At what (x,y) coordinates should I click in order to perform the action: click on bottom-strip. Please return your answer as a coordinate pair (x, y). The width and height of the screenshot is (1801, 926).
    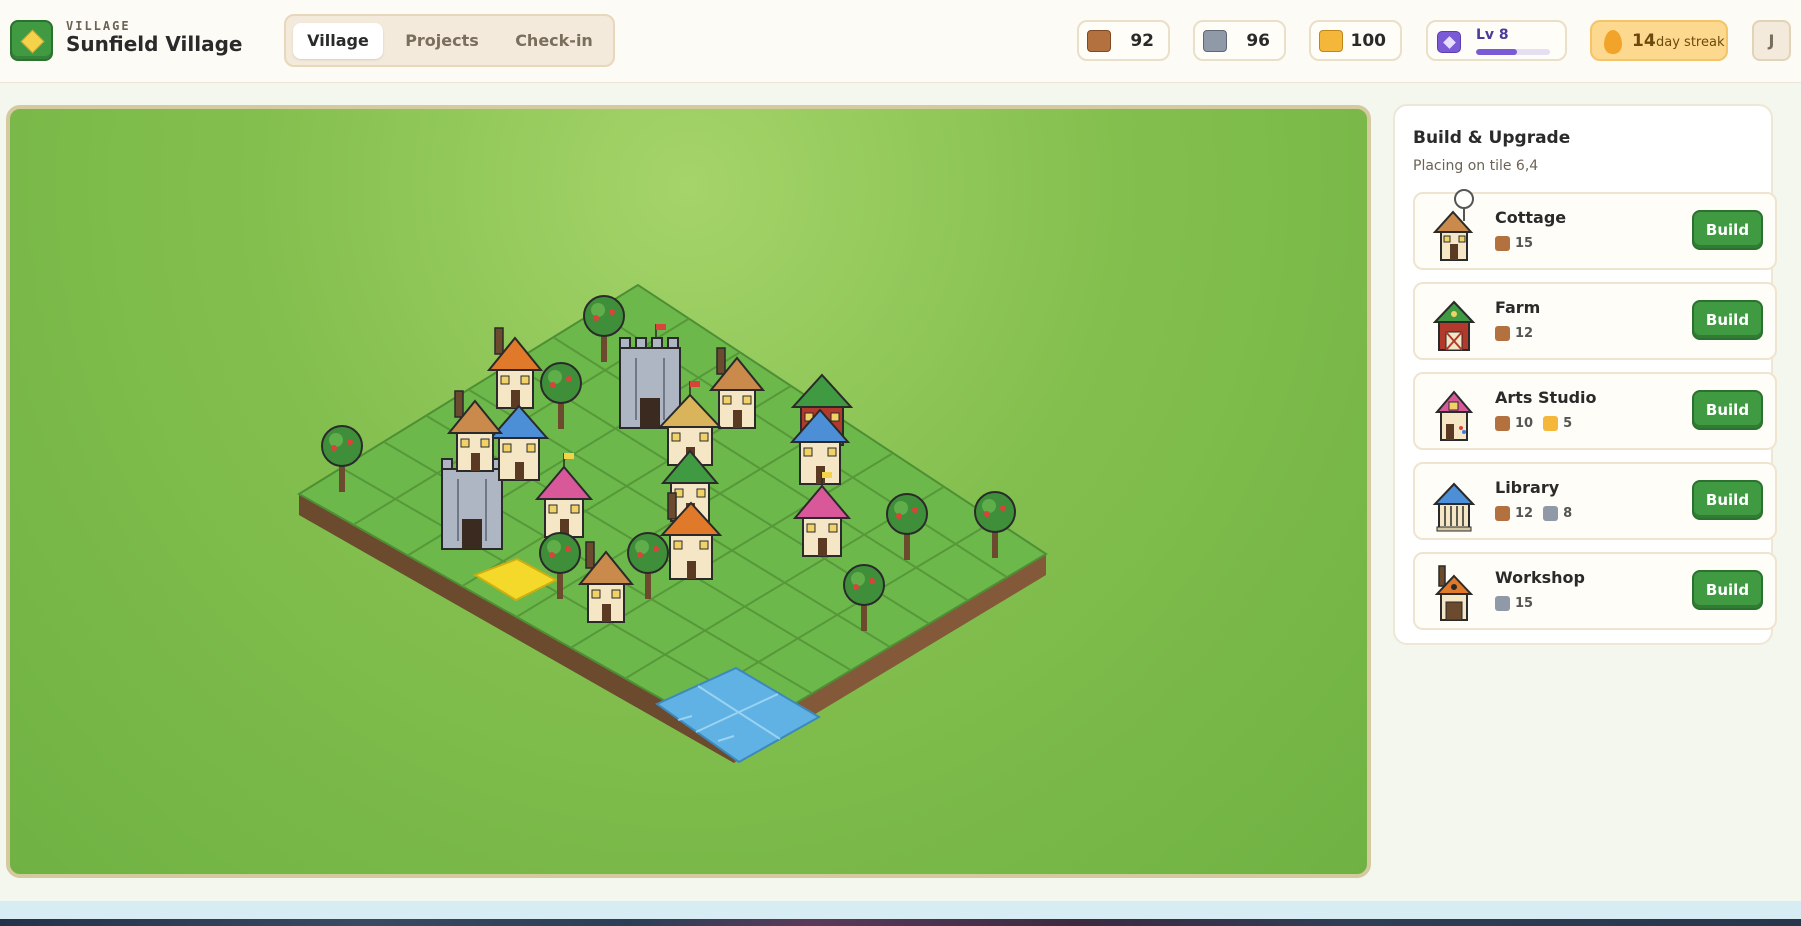
    Looking at the image, I should click on (900, 913).